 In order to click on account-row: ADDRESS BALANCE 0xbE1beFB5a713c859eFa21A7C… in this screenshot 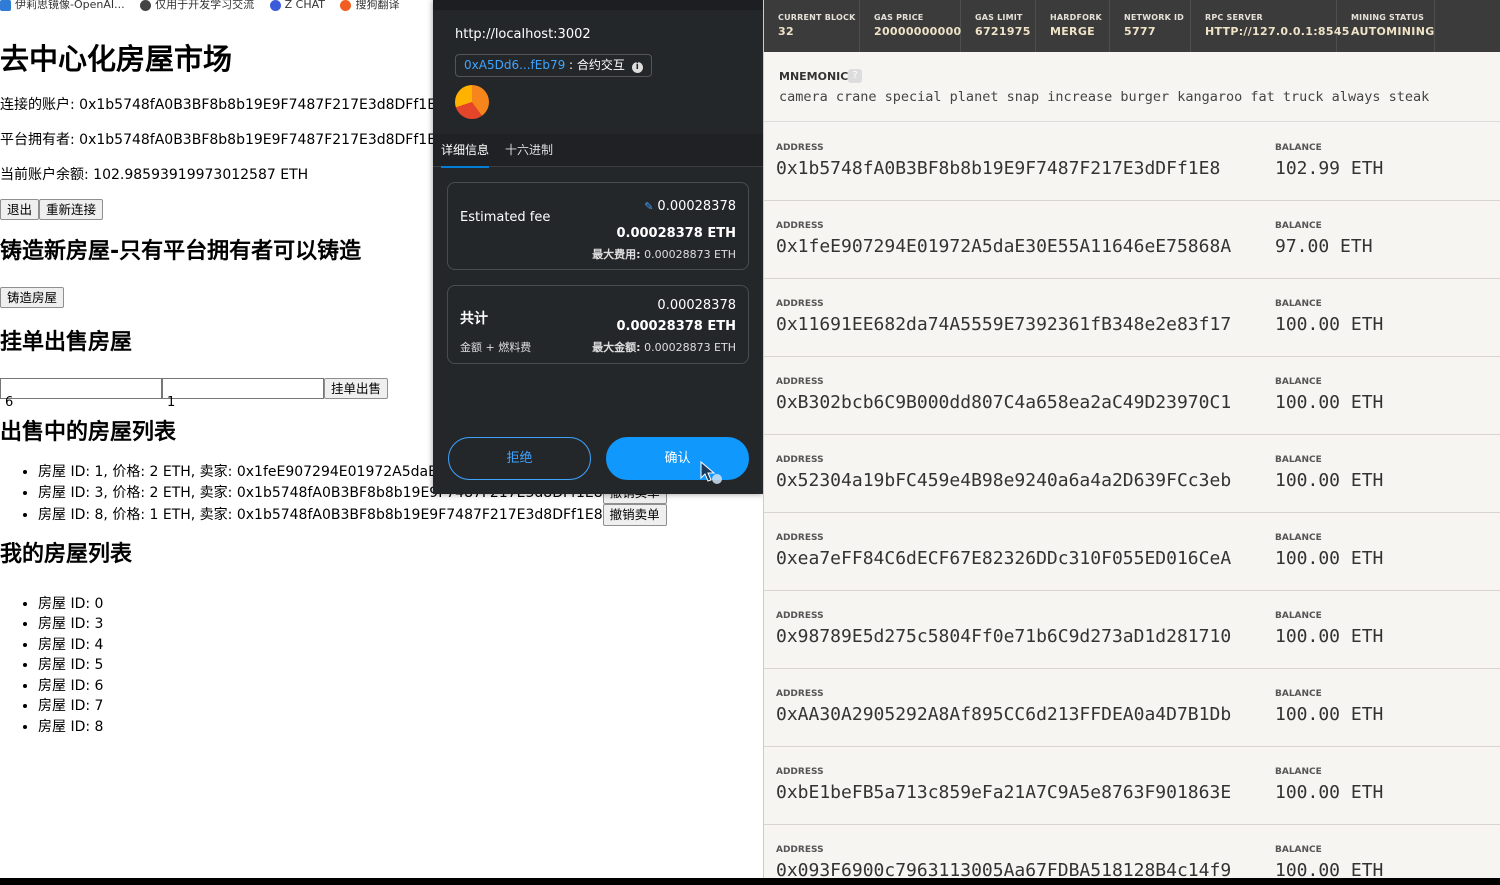, I will do `click(1132, 786)`.